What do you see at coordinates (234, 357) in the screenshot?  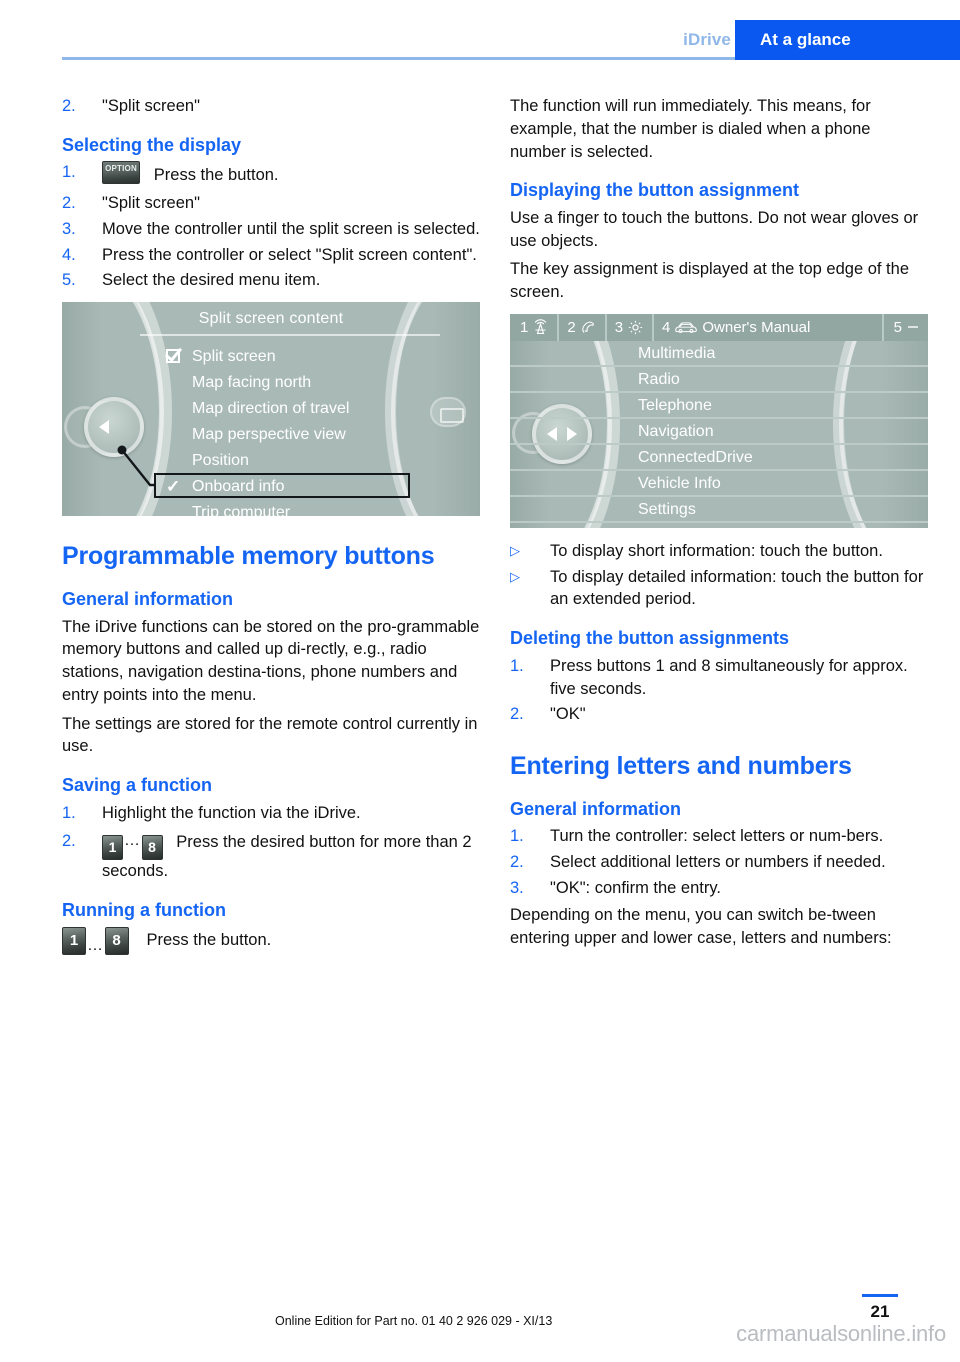 I see `list-item-label: Split screen` at bounding box center [234, 357].